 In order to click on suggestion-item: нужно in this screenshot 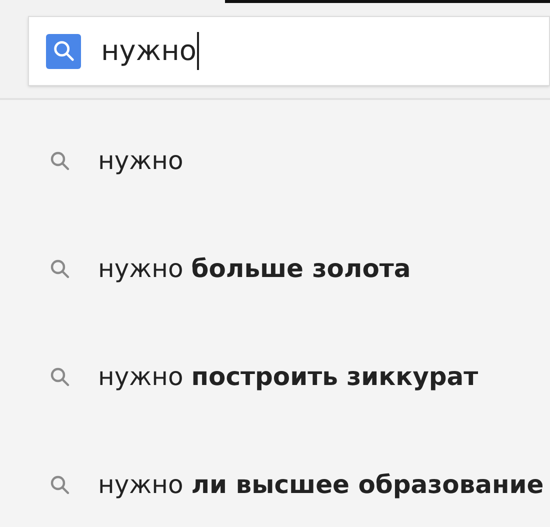, I will do `click(141, 161)`.